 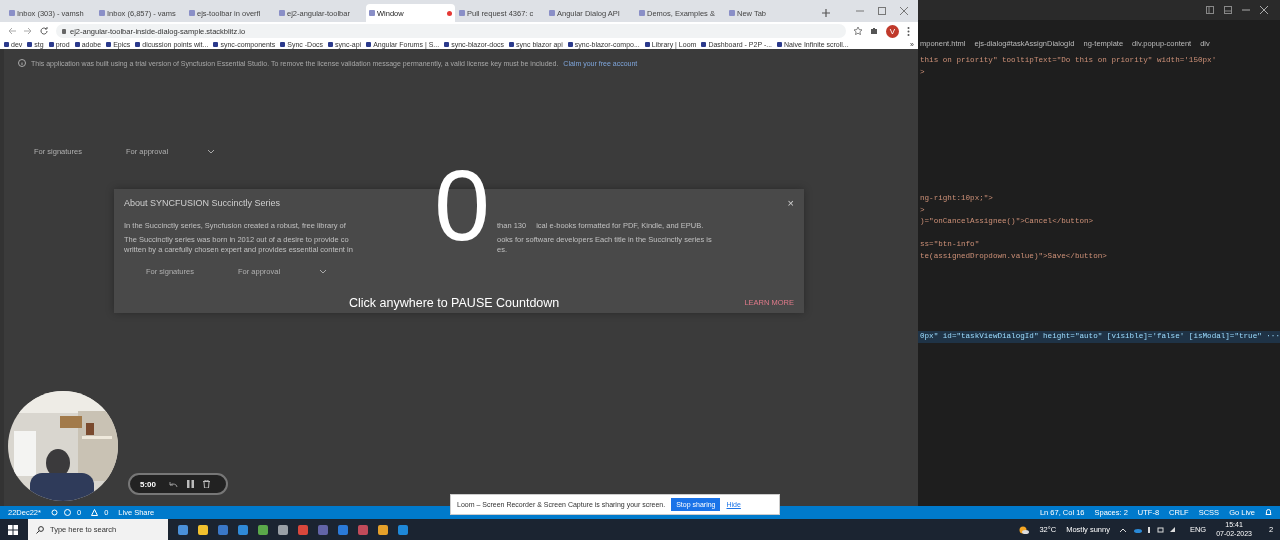 I want to click on close-button: ×, so click(x=790, y=203).